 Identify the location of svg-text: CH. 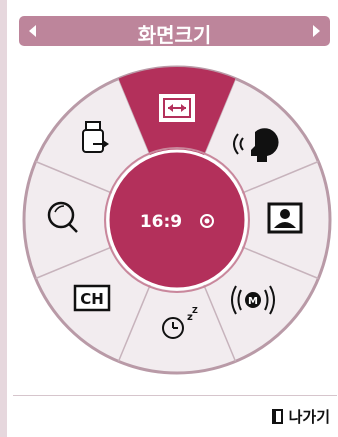
(92, 299).